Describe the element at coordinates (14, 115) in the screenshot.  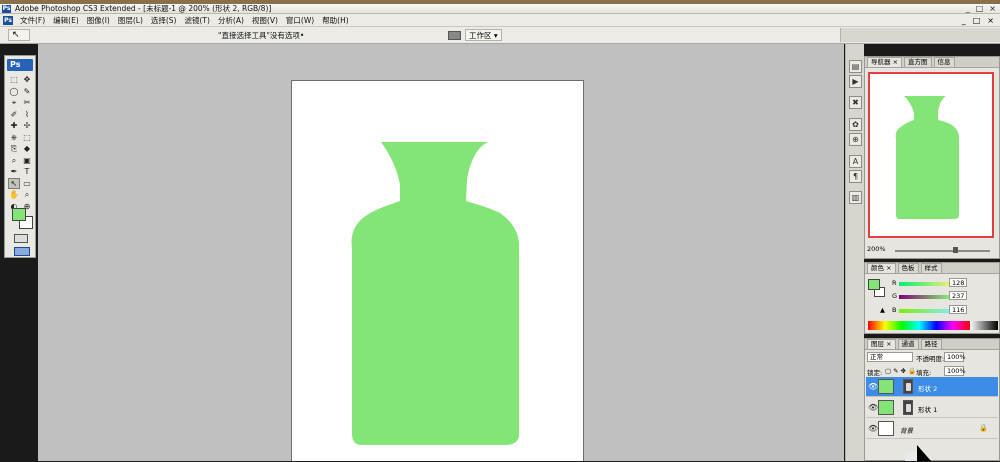
I see `healing-brush-tool-icon: ✐` at that location.